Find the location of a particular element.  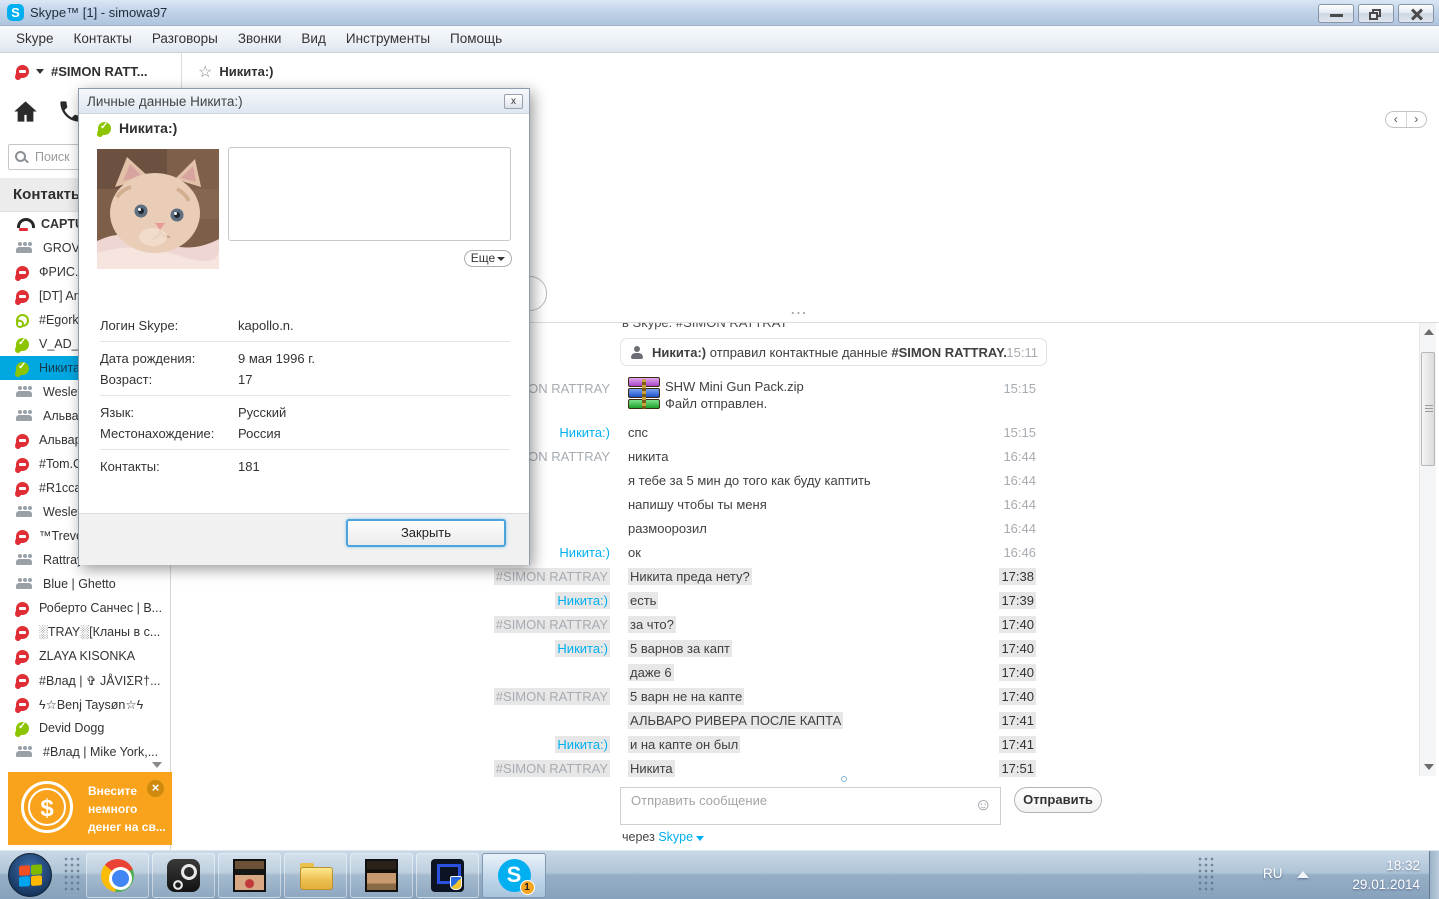

tray-time: 18:32 is located at coordinates (1403, 865).